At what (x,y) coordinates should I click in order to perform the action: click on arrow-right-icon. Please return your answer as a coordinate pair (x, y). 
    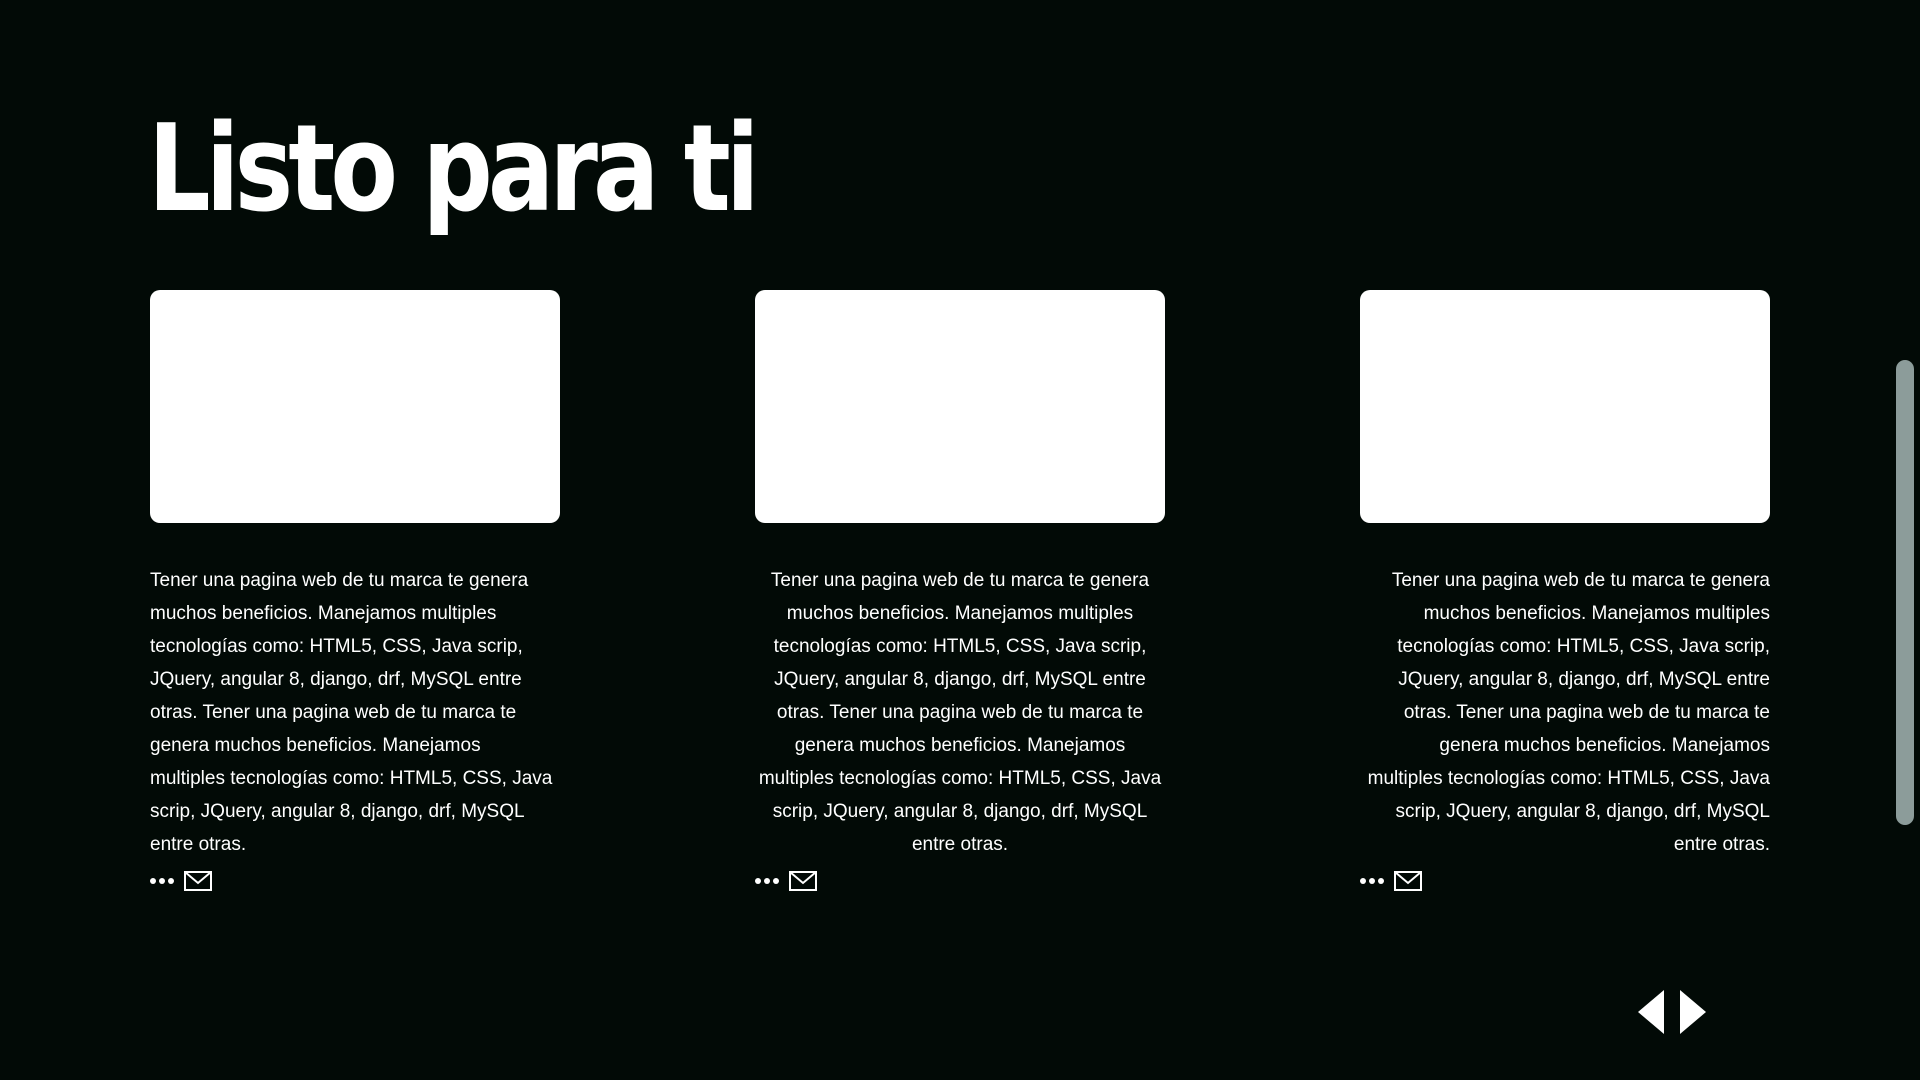
    Looking at the image, I should click on (1693, 1012).